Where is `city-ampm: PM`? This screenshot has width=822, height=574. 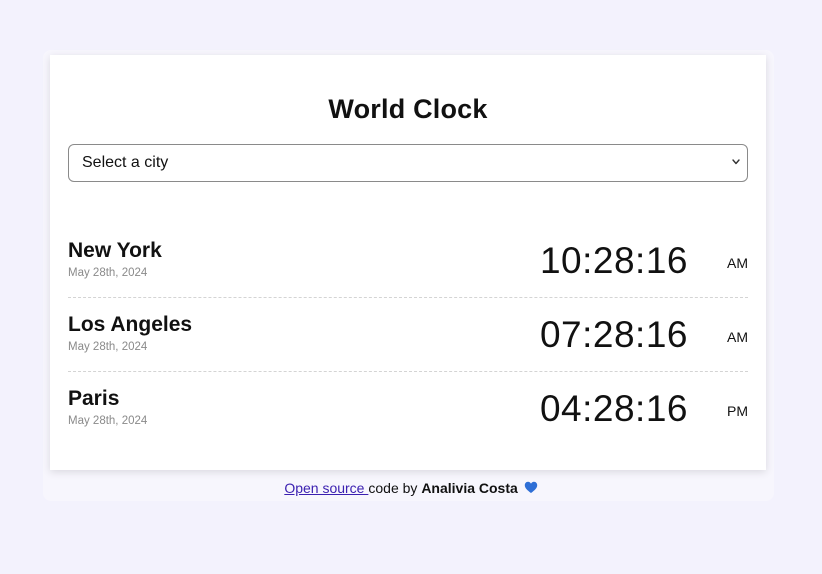 city-ampm: PM is located at coordinates (737, 411).